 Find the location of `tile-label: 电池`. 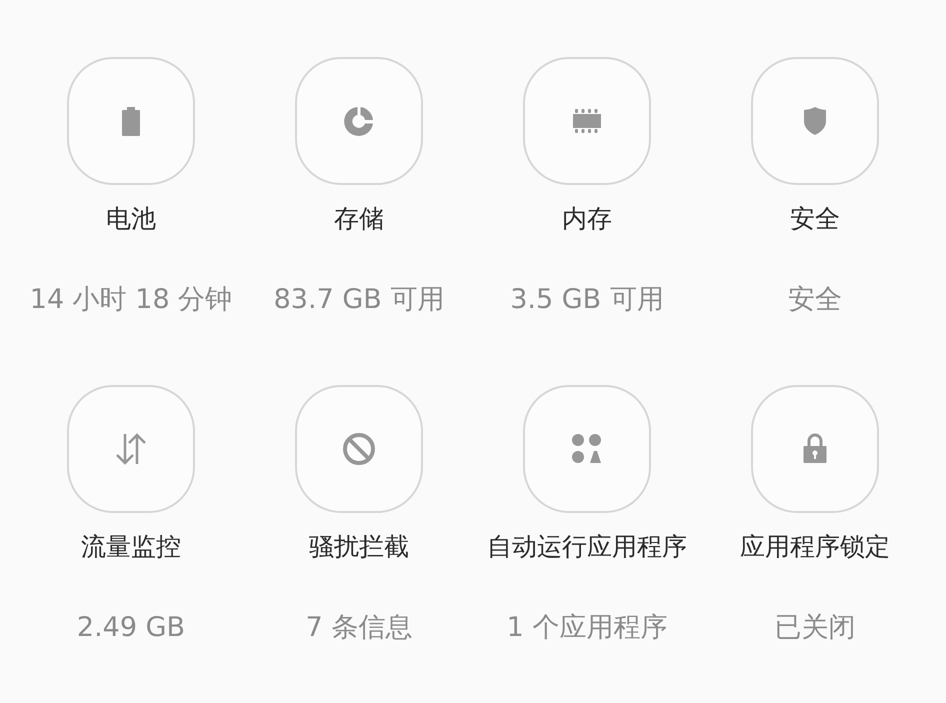

tile-label: 电池 is located at coordinates (131, 219).